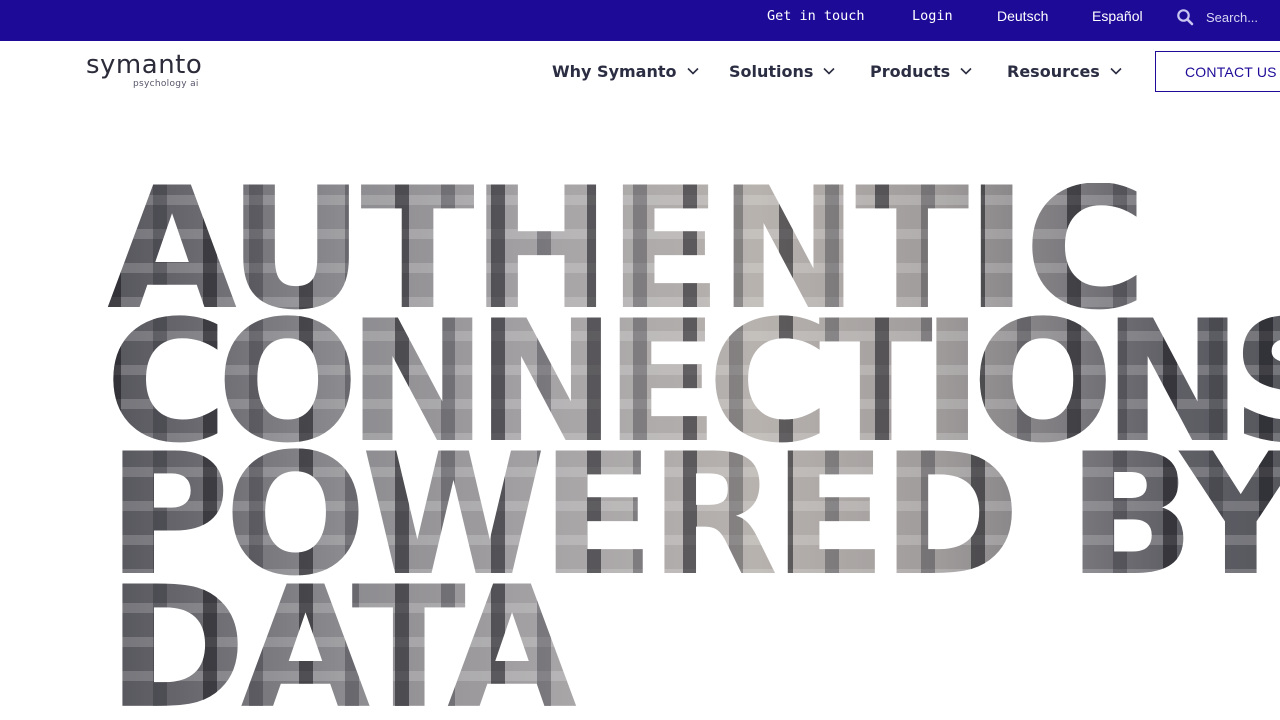  I want to click on nav-resources: Resources, so click(1064, 71).